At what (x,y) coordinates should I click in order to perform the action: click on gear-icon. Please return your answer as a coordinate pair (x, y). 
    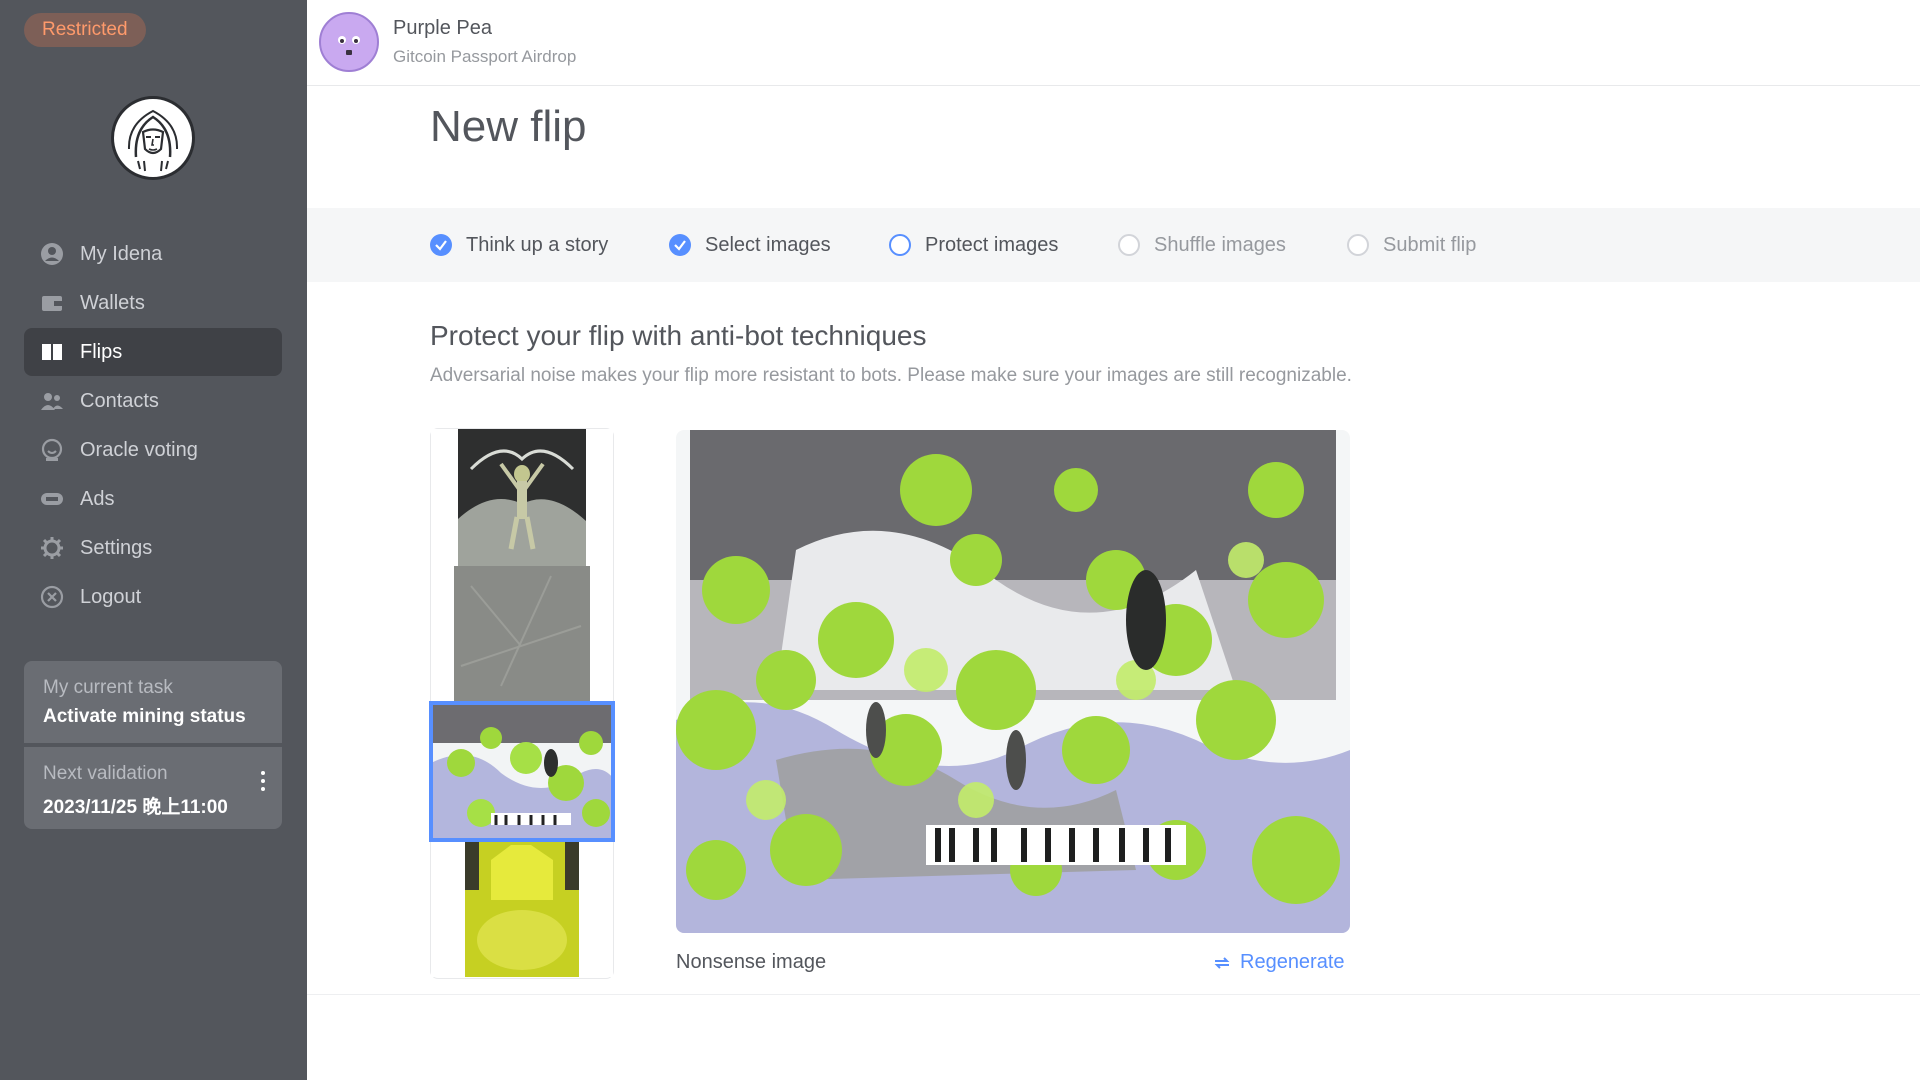
    Looking at the image, I should click on (52, 548).